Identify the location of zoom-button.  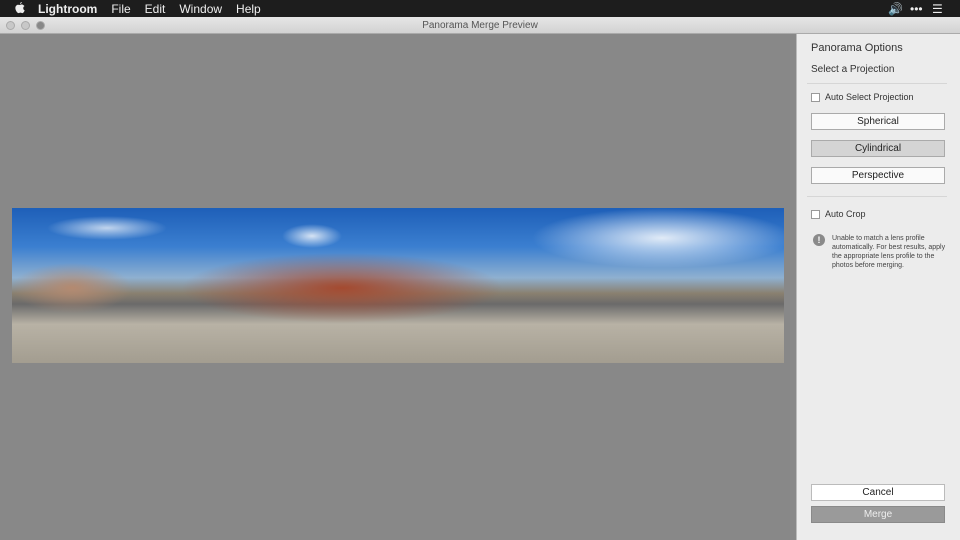
(40, 25).